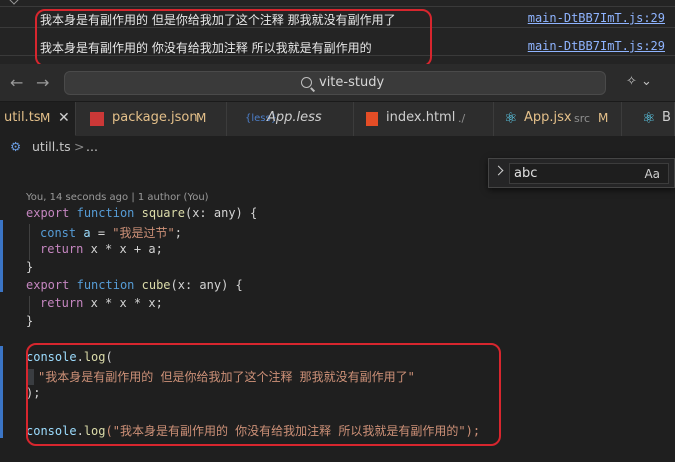 The width and height of the screenshot is (675, 462). Describe the element at coordinates (372, 119) in the screenshot. I see `html5-icon` at that location.